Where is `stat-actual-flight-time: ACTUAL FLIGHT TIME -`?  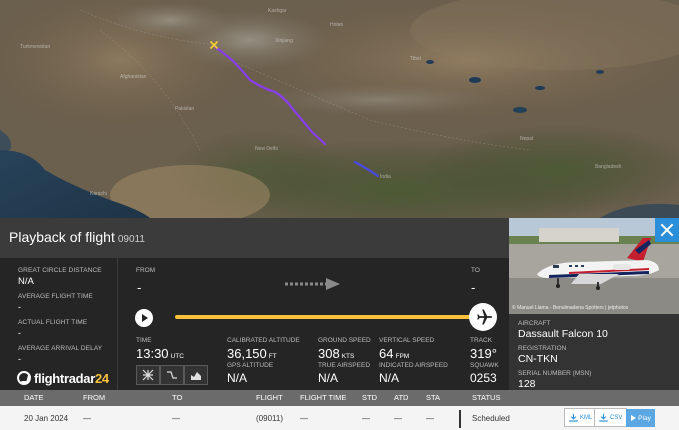 stat-actual-flight-time: ACTUAL FLIGHT TIME - is located at coordinates (52, 328).